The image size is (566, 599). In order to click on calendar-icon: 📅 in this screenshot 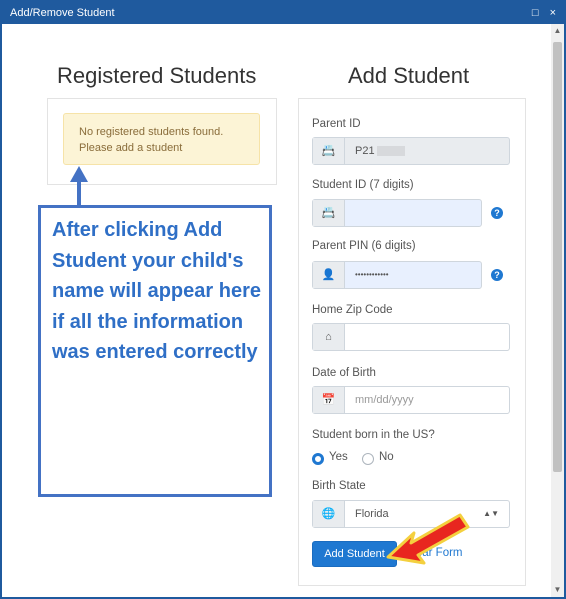, I will do `click(329, 400)`.